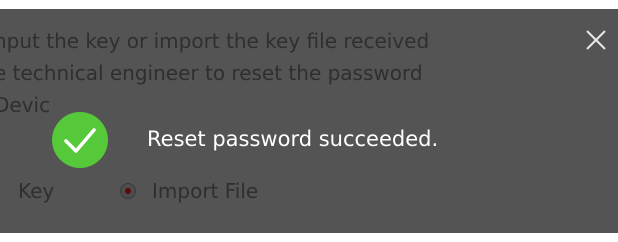  I want to click on import-file-radio, so click(128, 191).